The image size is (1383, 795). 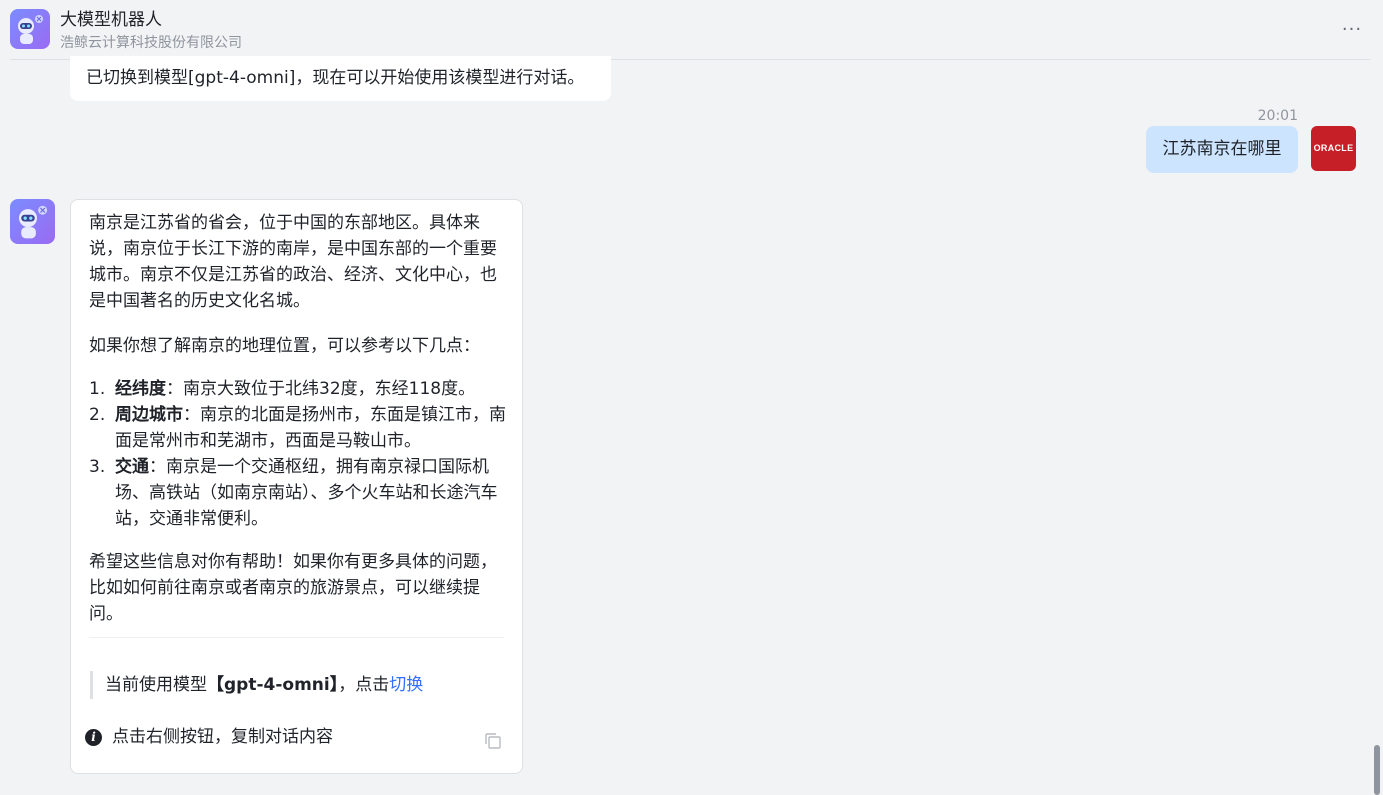 I want to click on list-number: 1., so click(x=97, y=389).